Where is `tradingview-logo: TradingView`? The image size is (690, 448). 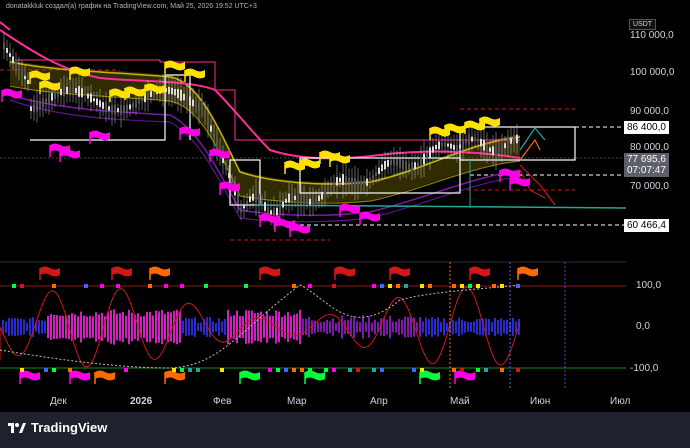 tradingview-logo: TradingView is located at coordinates (57, 427).